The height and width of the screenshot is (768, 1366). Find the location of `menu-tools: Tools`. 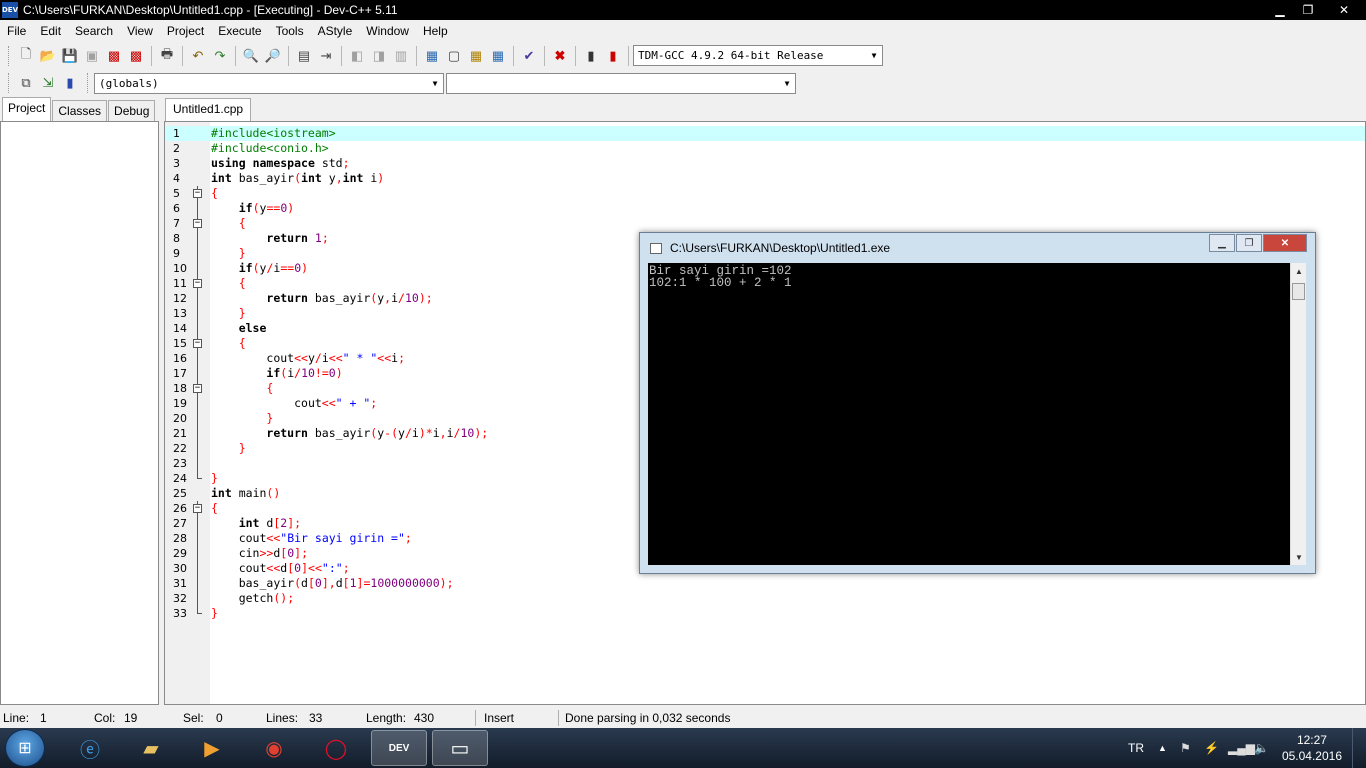

menu-tools: Tools is located at coordinates (290, 31).